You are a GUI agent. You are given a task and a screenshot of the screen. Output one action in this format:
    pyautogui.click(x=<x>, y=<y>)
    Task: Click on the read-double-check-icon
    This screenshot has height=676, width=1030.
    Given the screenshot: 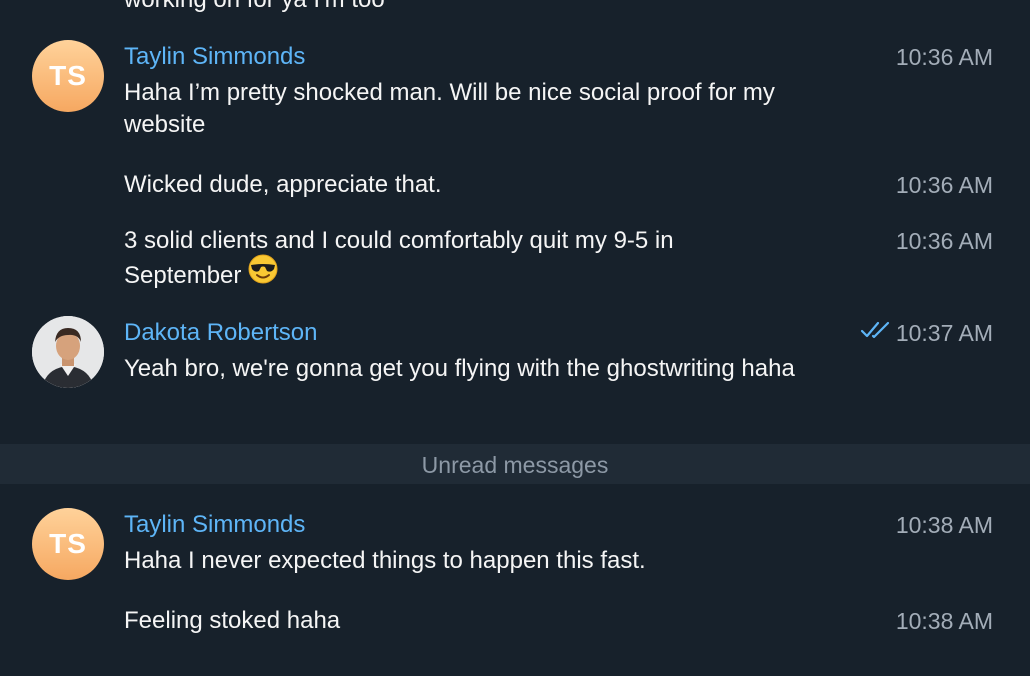 What is the action you would take?
    pyautogui.click(x=876, y=332)
    